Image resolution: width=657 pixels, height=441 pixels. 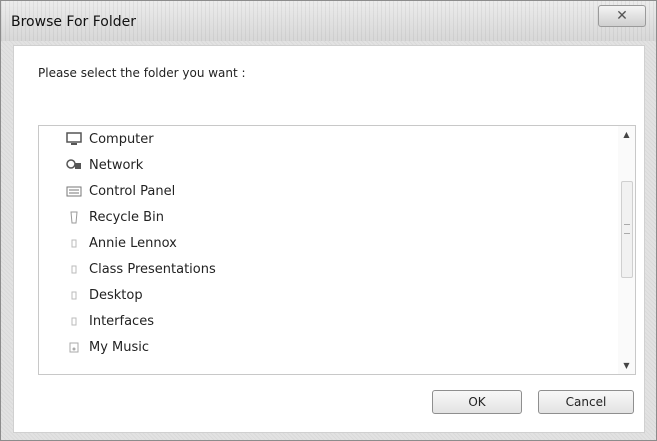 I want to click on prompt-label: Please select the folder you want :, so click(x=142, y=73).